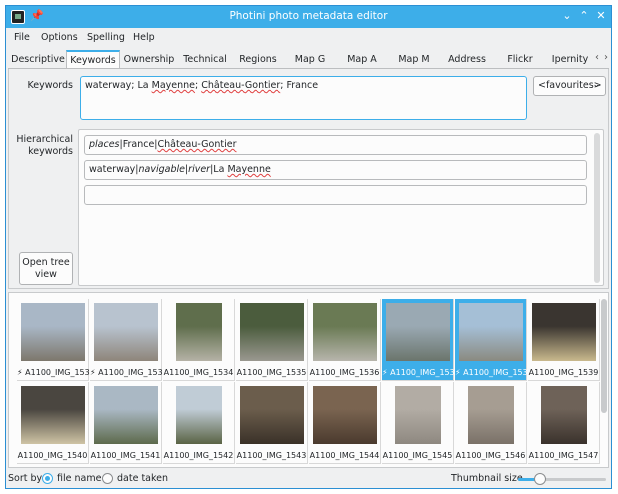 This screenshot has width=618, height=494. What do you see at coordinates (199, 340) in the screenshot?
I see `thumbnail-item: A1100_IMG_1534` at bounding box center [199, 340].